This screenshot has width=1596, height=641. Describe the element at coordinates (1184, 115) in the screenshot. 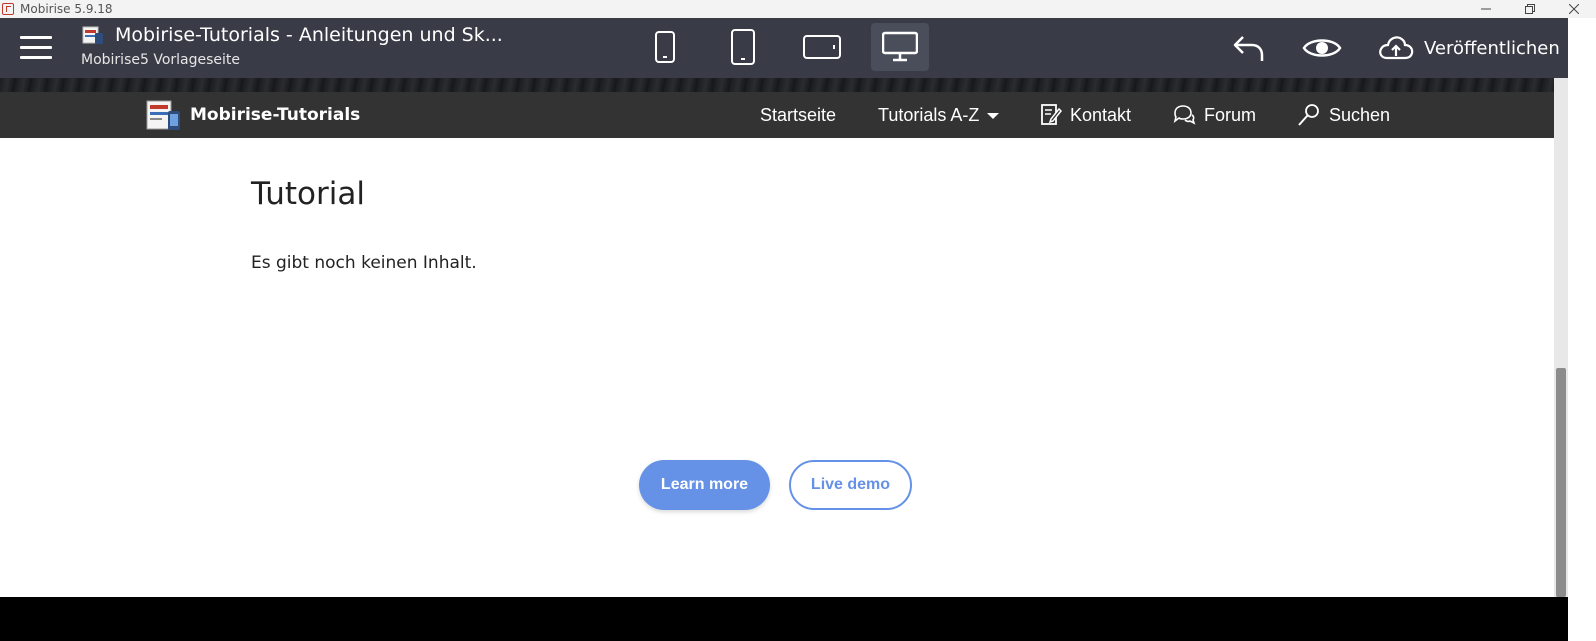

I see `chat-bubbles-icon` at that location.